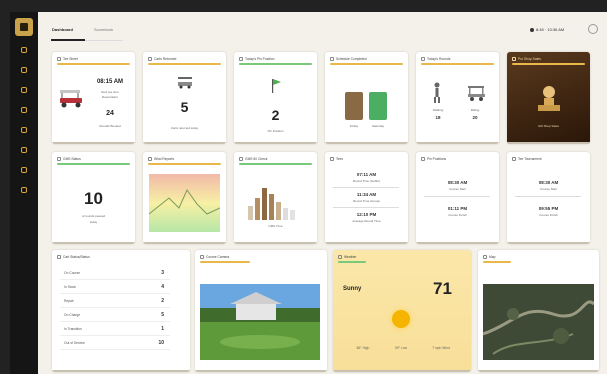  I want to click on card-title: Wind Reports, so click(164, 159).